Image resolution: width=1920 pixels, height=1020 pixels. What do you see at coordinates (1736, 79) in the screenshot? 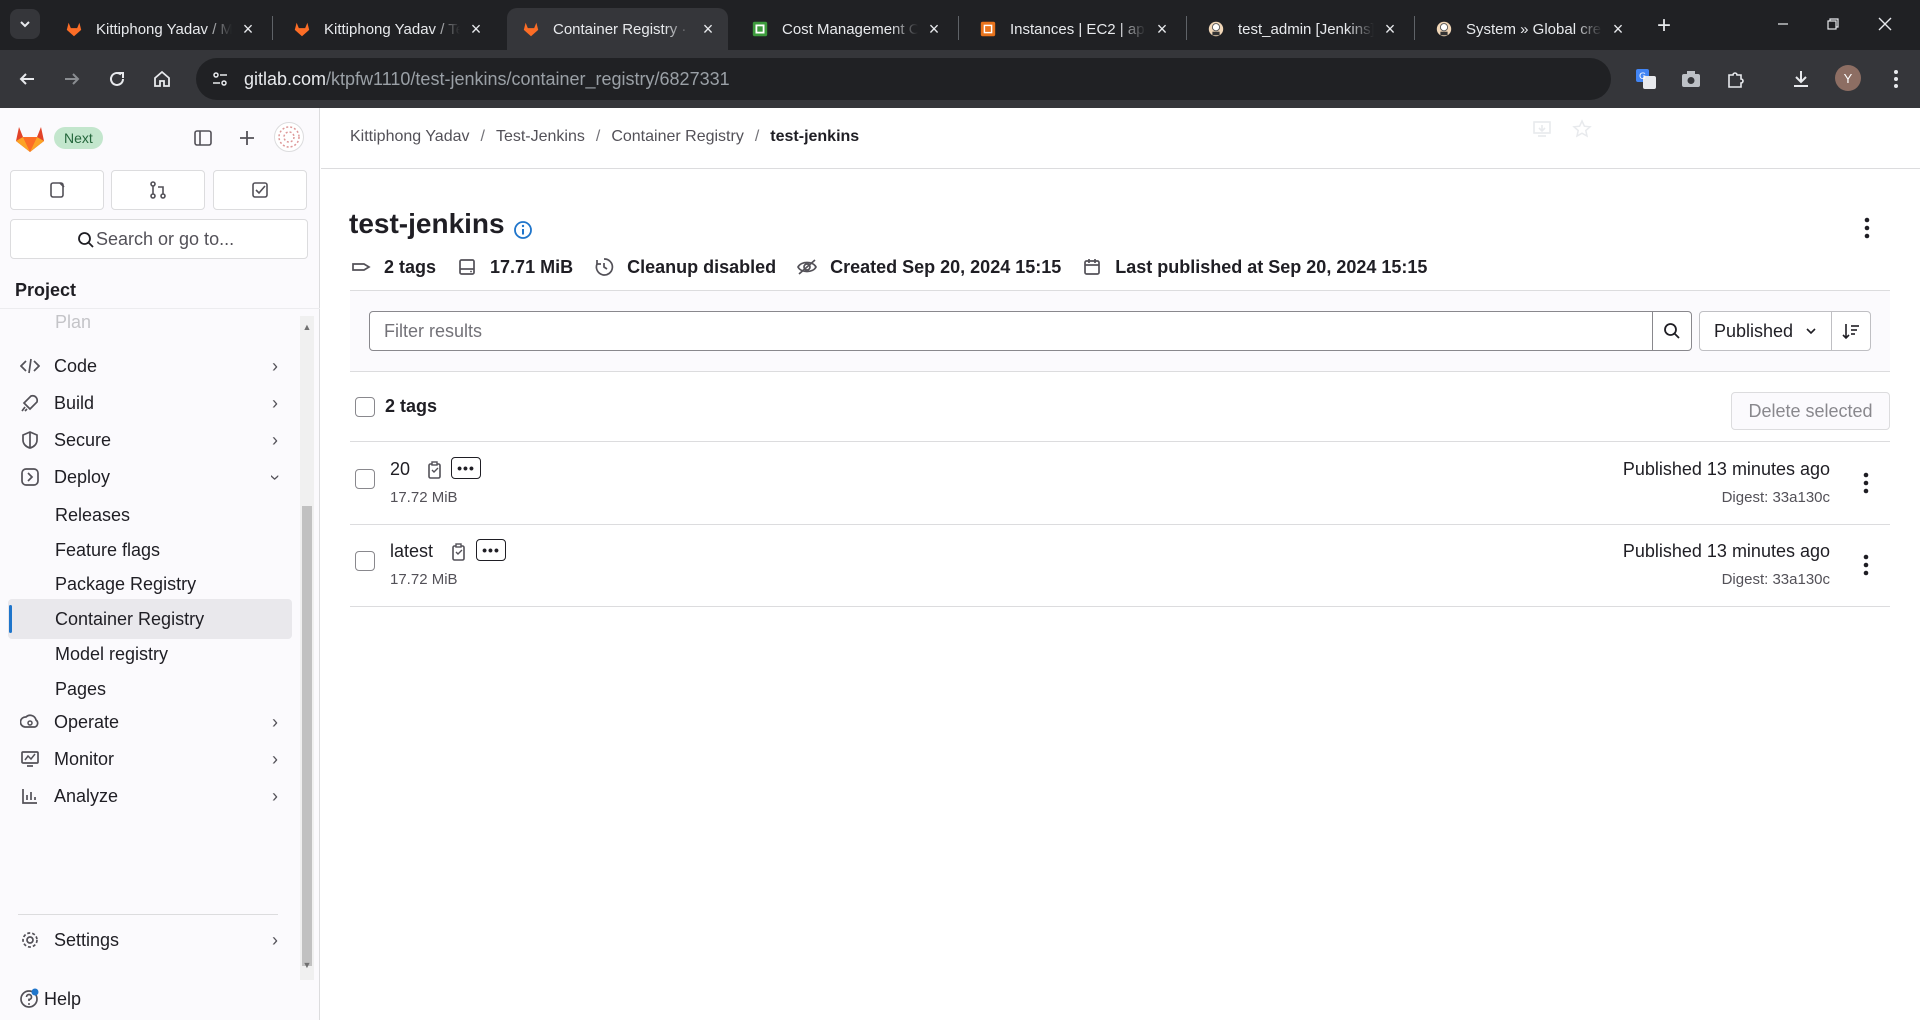
I see `extensions-puzzle-icon` at bounding box center [1736, 79].